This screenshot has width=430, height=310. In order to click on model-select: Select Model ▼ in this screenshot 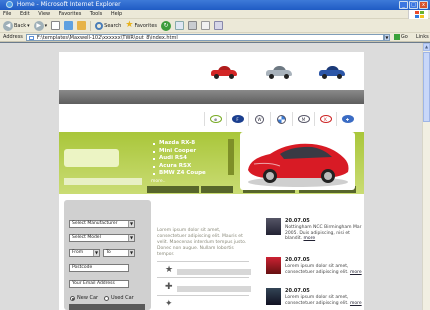, I will do `click(102, 238)`.